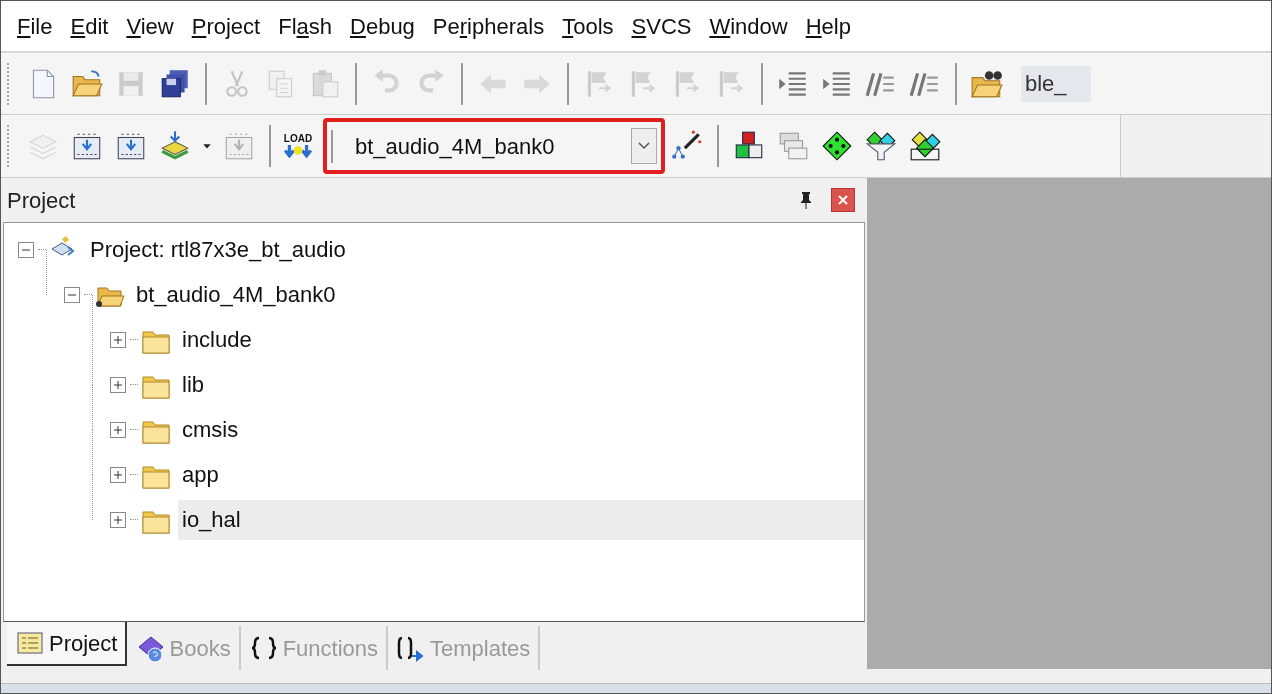  Describe the element at coordinates (298, 151) in the screenshot. I see `download-arrows-icon` at that location.